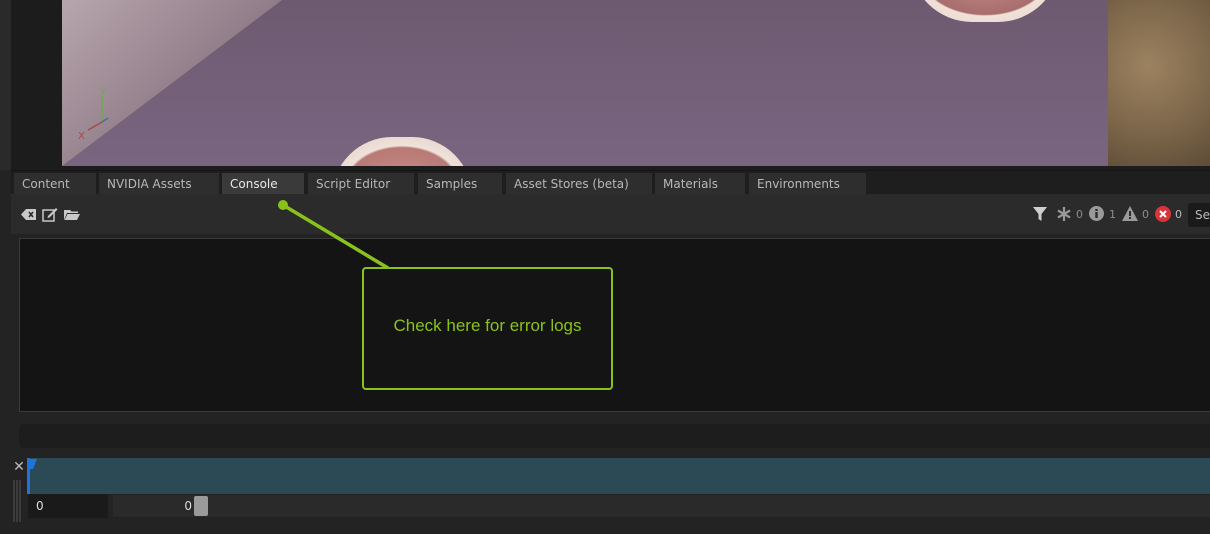 The image size is (1210, 534). What do you see at coordinates (72, 214) in the screenshot?
I see `folder-open-icon` at bounding box center [72, 214].